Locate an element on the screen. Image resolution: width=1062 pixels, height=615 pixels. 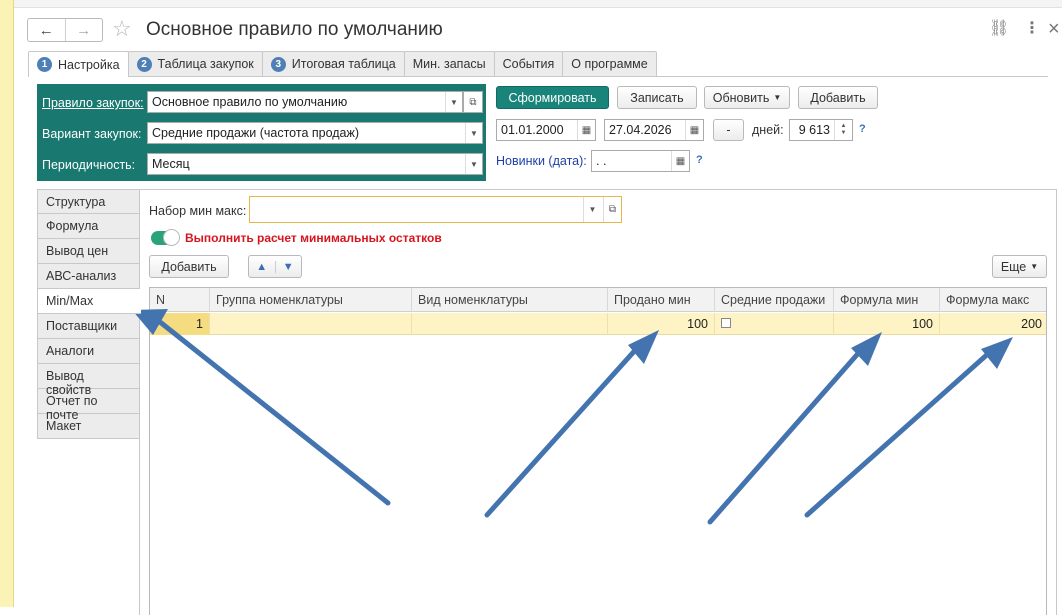
more-label: Еще is located at coordinates (1013, 266).